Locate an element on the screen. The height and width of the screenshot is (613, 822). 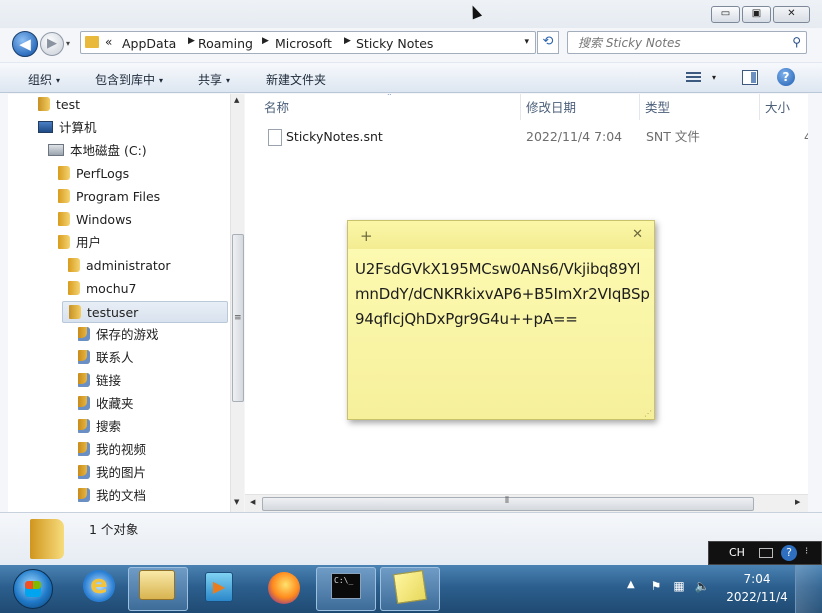
show-desktop-button is located at coordinates (808, 589).